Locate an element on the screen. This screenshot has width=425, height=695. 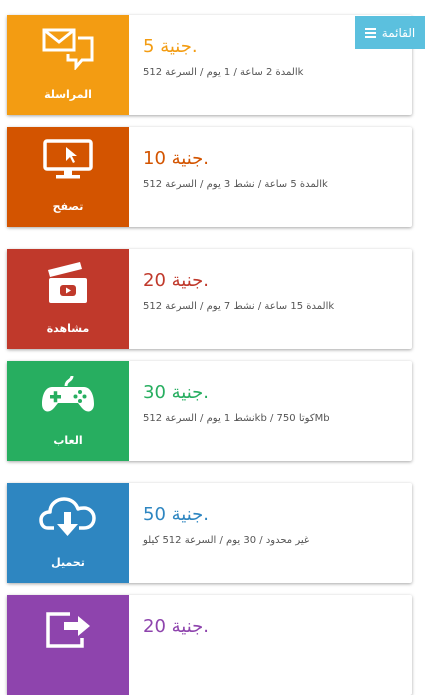
package-details: نشط 1 يوم / السرعة 512kb / كوتا 750Mb is located at coordinates (236, 418).